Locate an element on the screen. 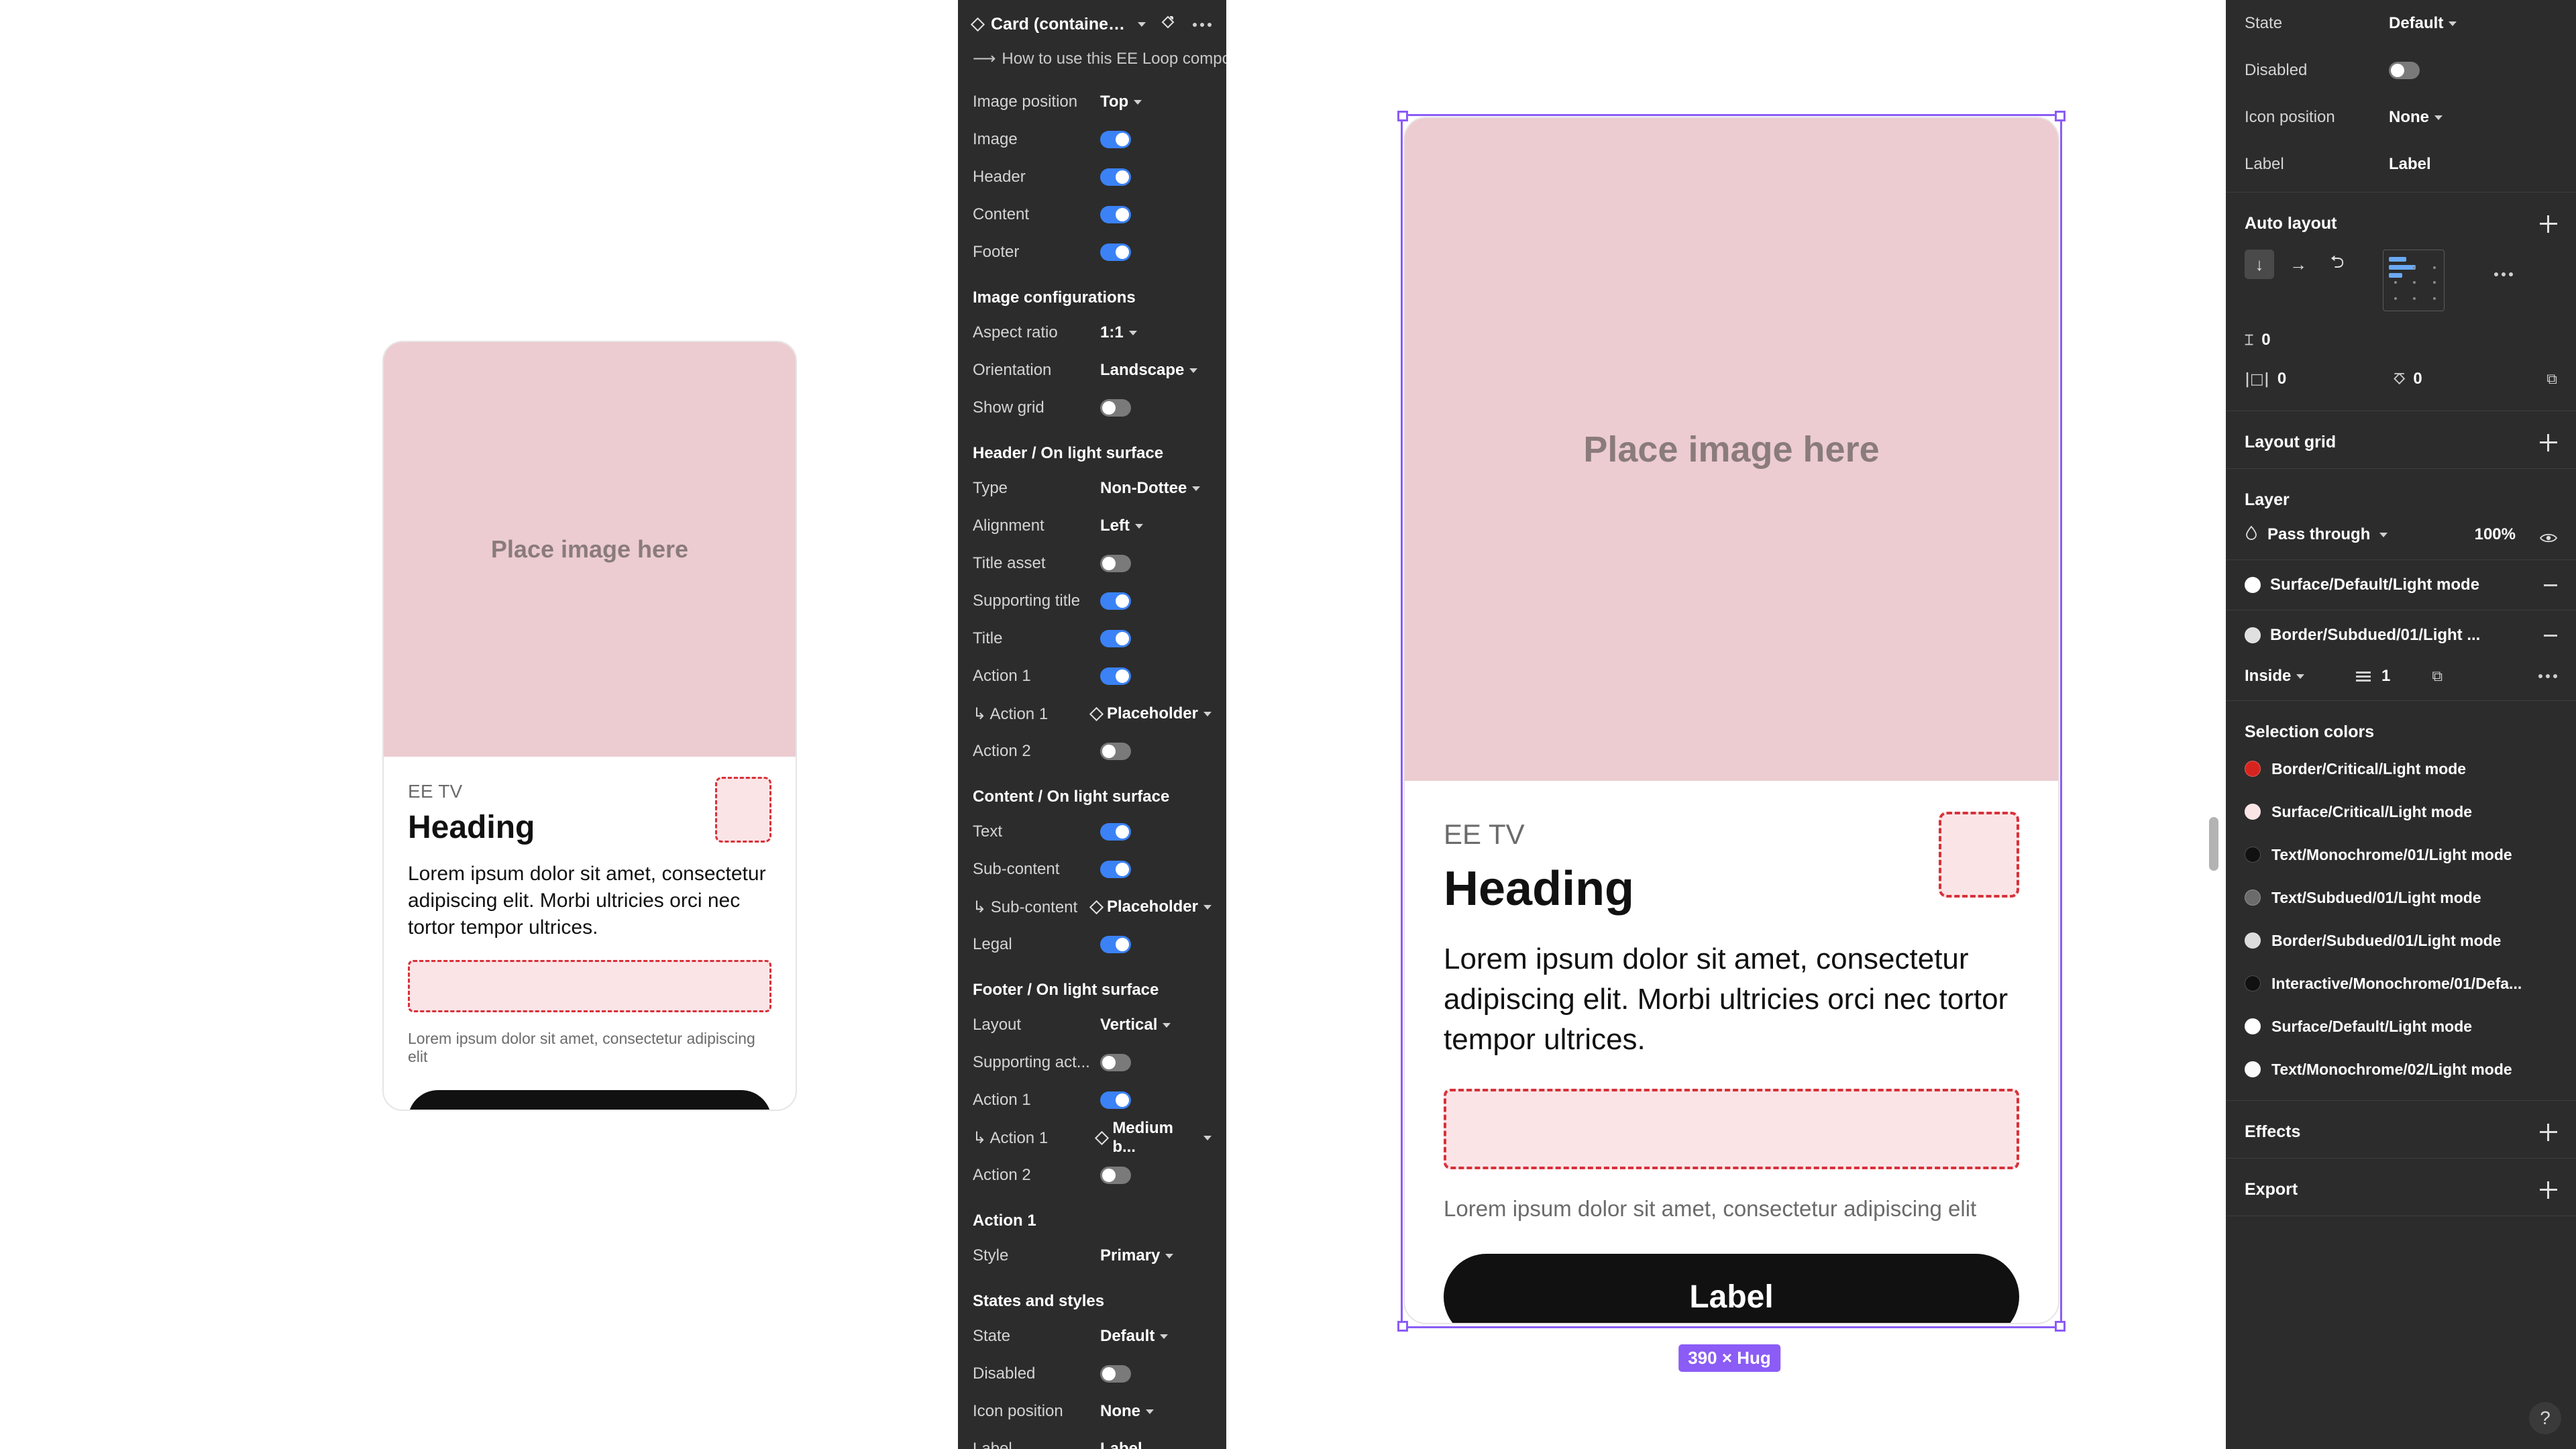  visibility-eye-icon is located at coordinates (2548, 536).